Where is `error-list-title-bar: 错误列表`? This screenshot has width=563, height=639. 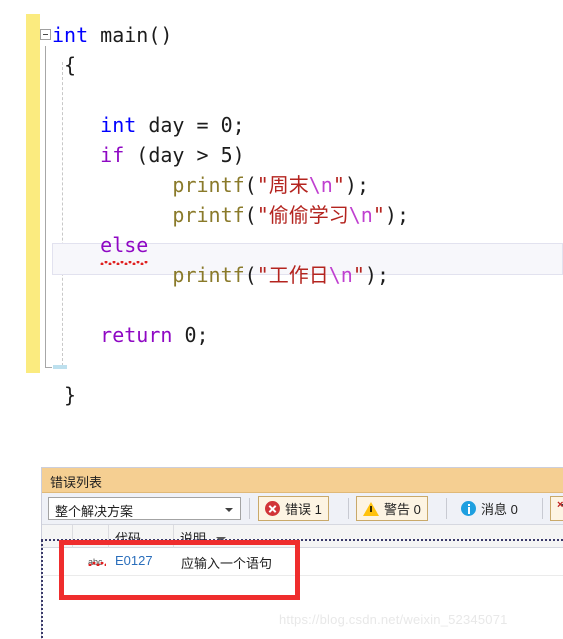
error-list-title-bar: 错误列表 is located at coordinates (302, 480).